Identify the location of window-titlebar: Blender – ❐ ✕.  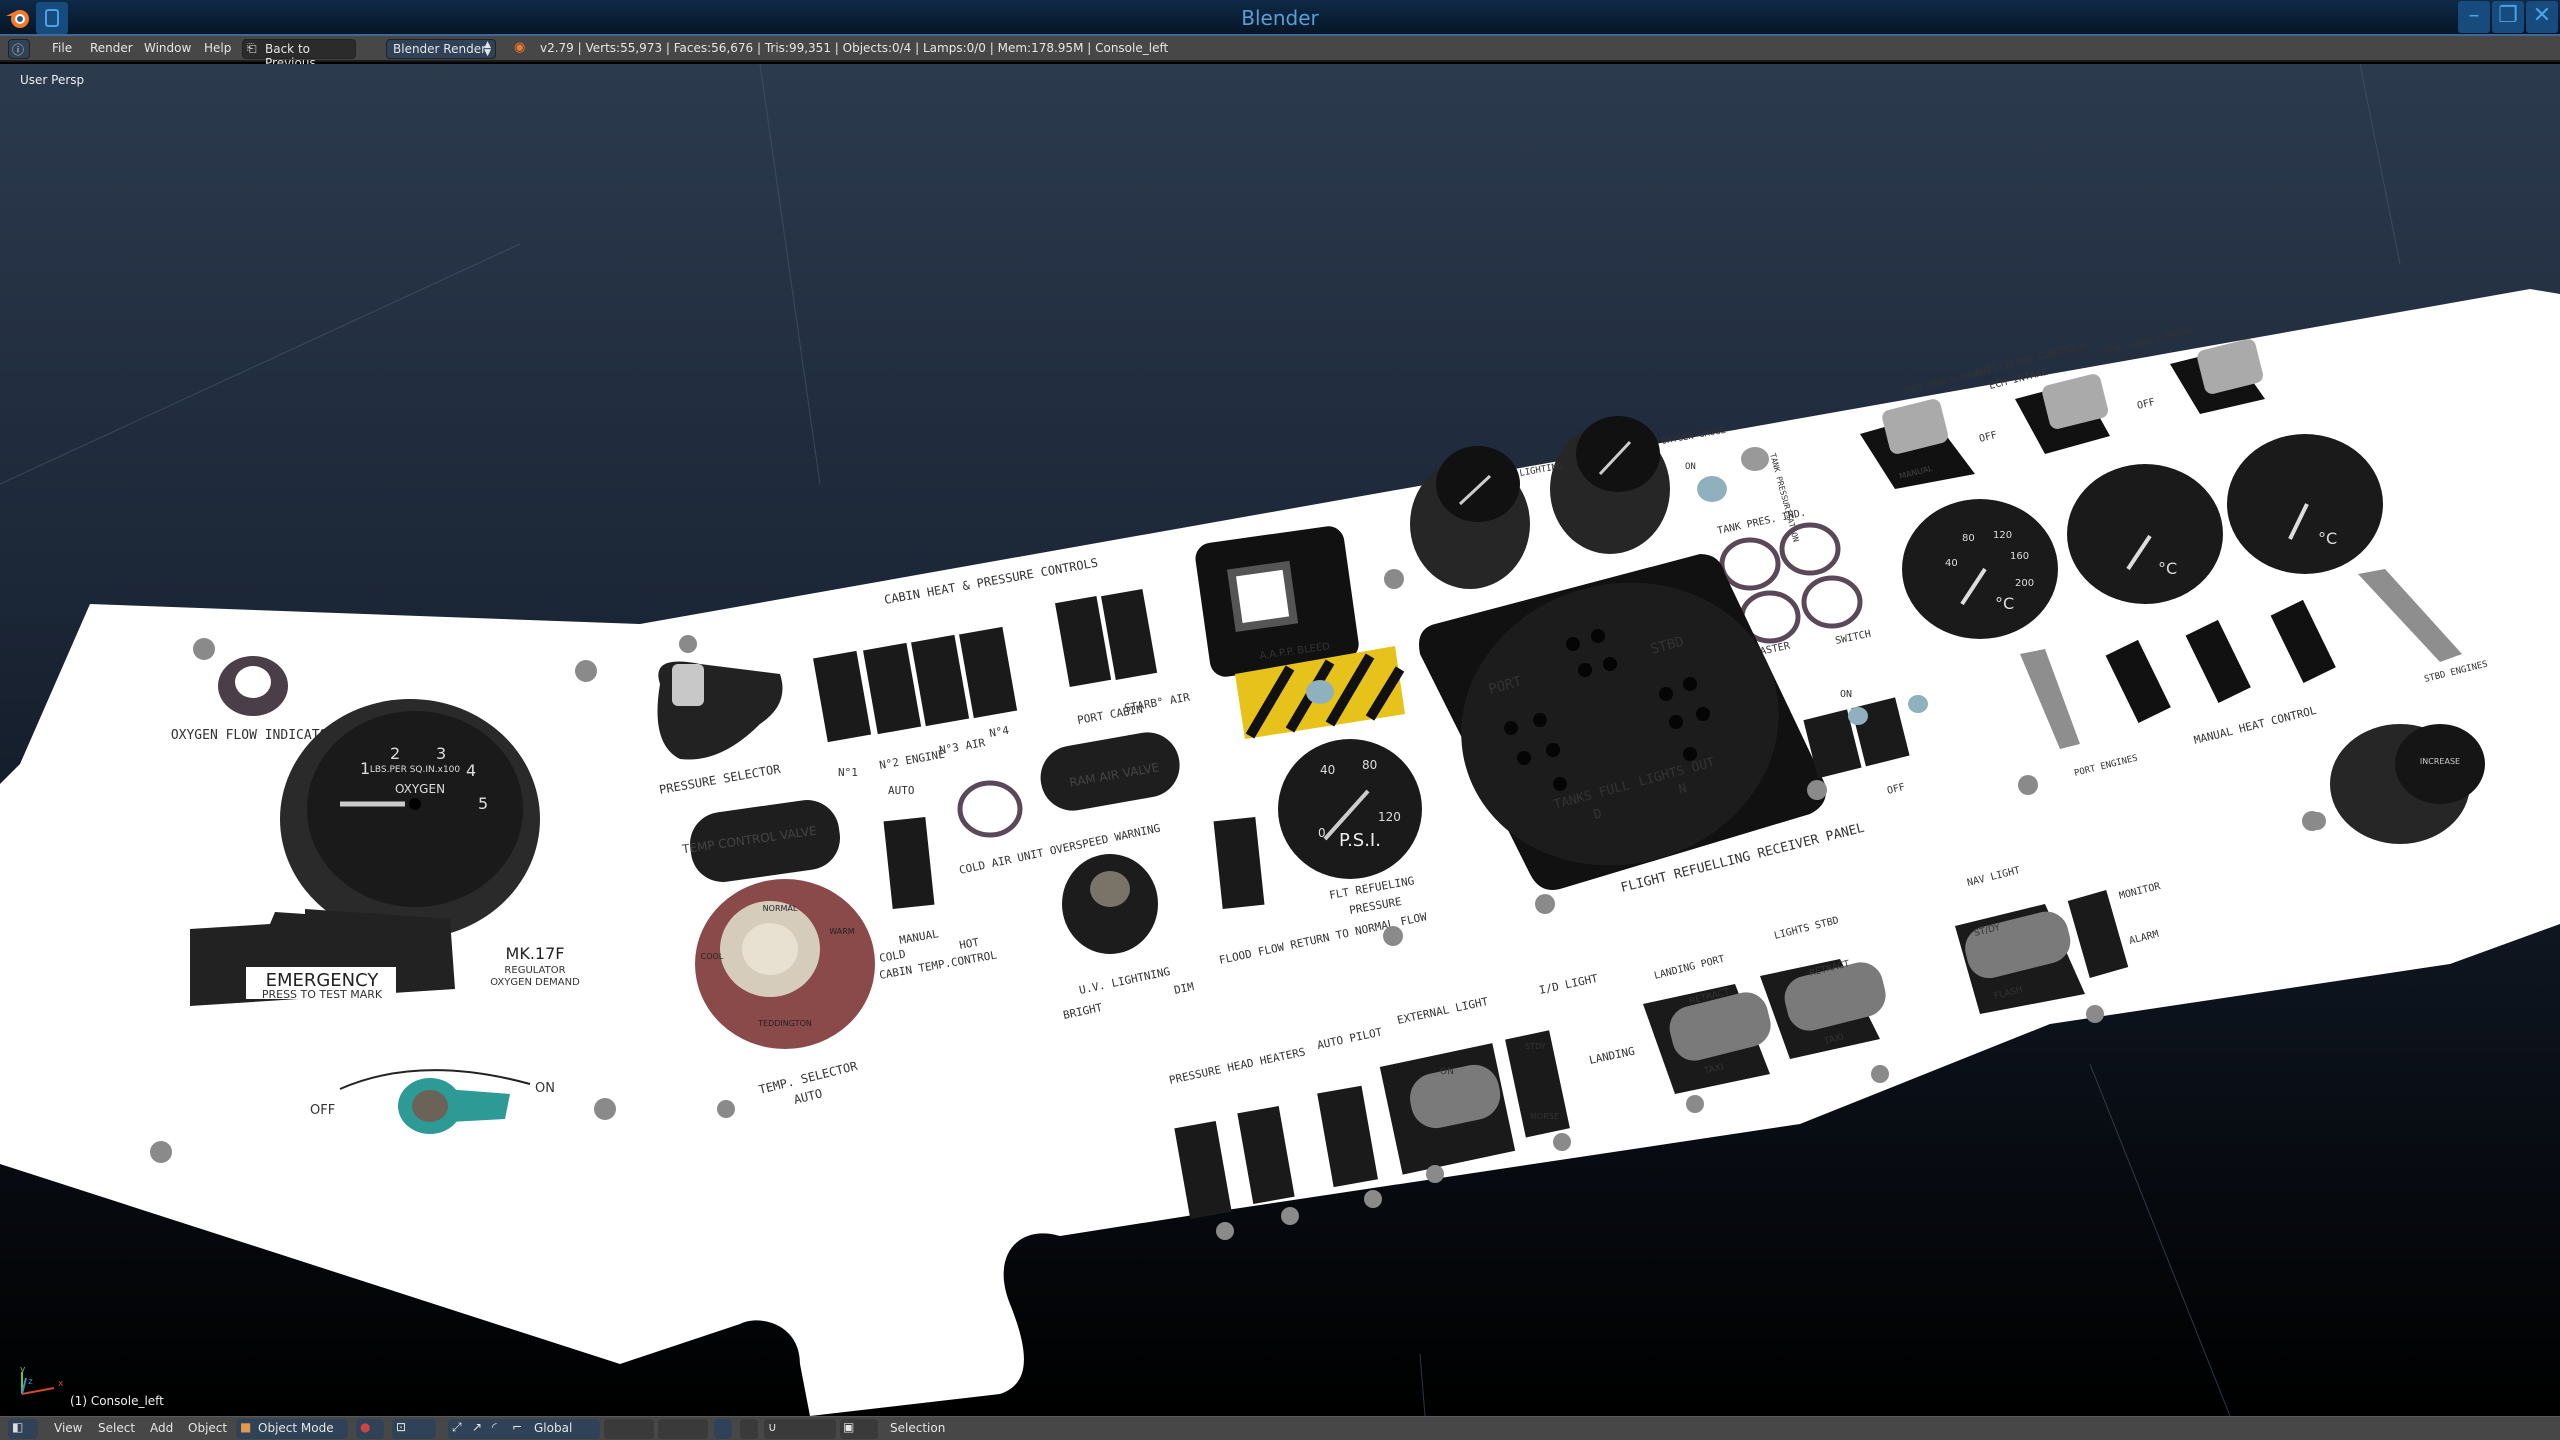
(1280, 18).